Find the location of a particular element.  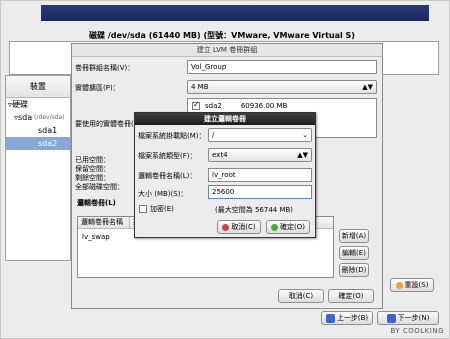

lv-ok-label: 確定(O) is located at coordinates (292, 227).